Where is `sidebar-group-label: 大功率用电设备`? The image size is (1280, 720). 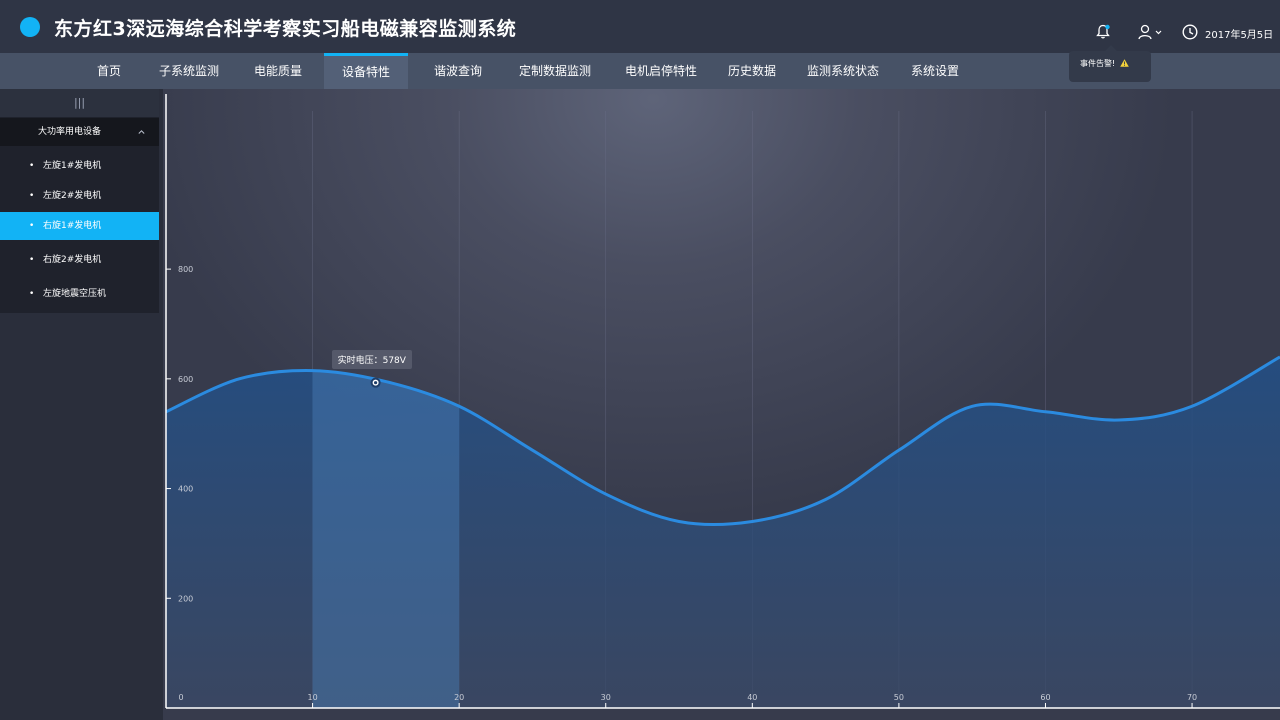 sidebar-group-label: 大功率用电设备 is located at coordinates (70, 132).